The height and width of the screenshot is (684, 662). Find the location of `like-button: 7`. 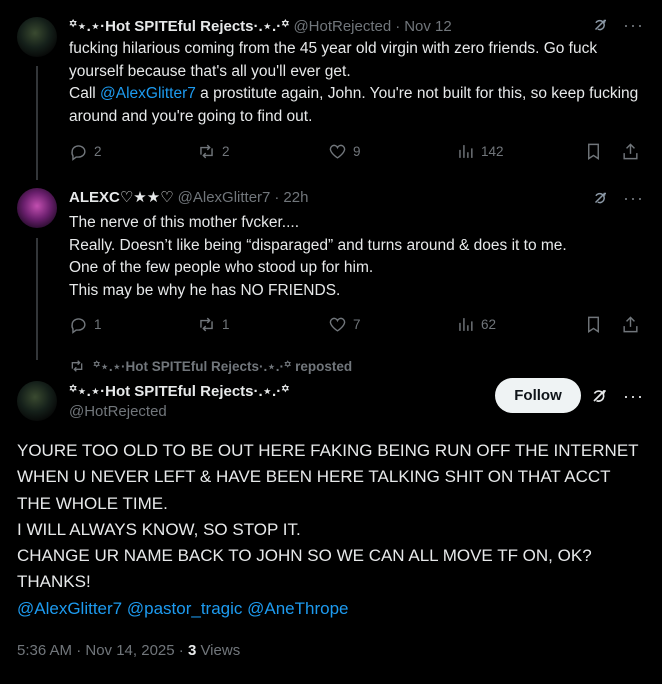

like-button: 7 is located at coordinates (344, 324).